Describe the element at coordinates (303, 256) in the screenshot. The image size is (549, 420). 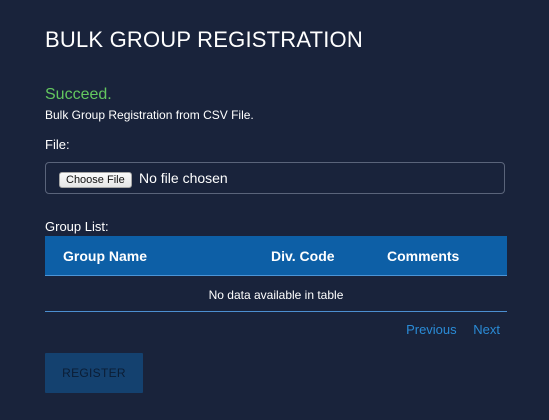
I see `column-header-div-code: Div. Code` at that location.